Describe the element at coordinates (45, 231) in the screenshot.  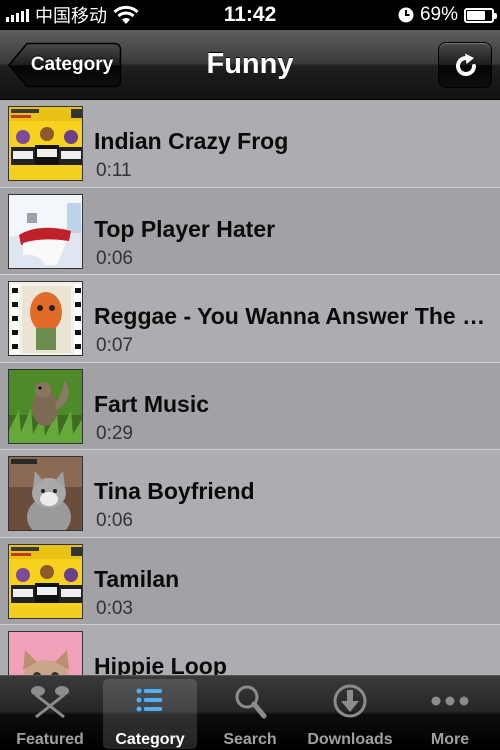
I see `thumbnail-room-chair` at that location.